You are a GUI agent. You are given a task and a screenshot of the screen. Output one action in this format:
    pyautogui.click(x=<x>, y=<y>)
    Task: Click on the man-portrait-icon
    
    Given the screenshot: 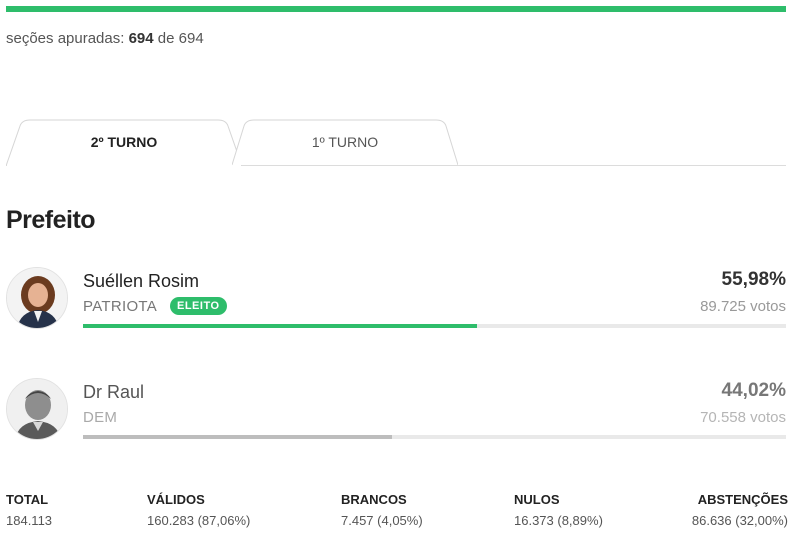 What is the action you would take?
    pyautogui.click(x=37, y=409)
    